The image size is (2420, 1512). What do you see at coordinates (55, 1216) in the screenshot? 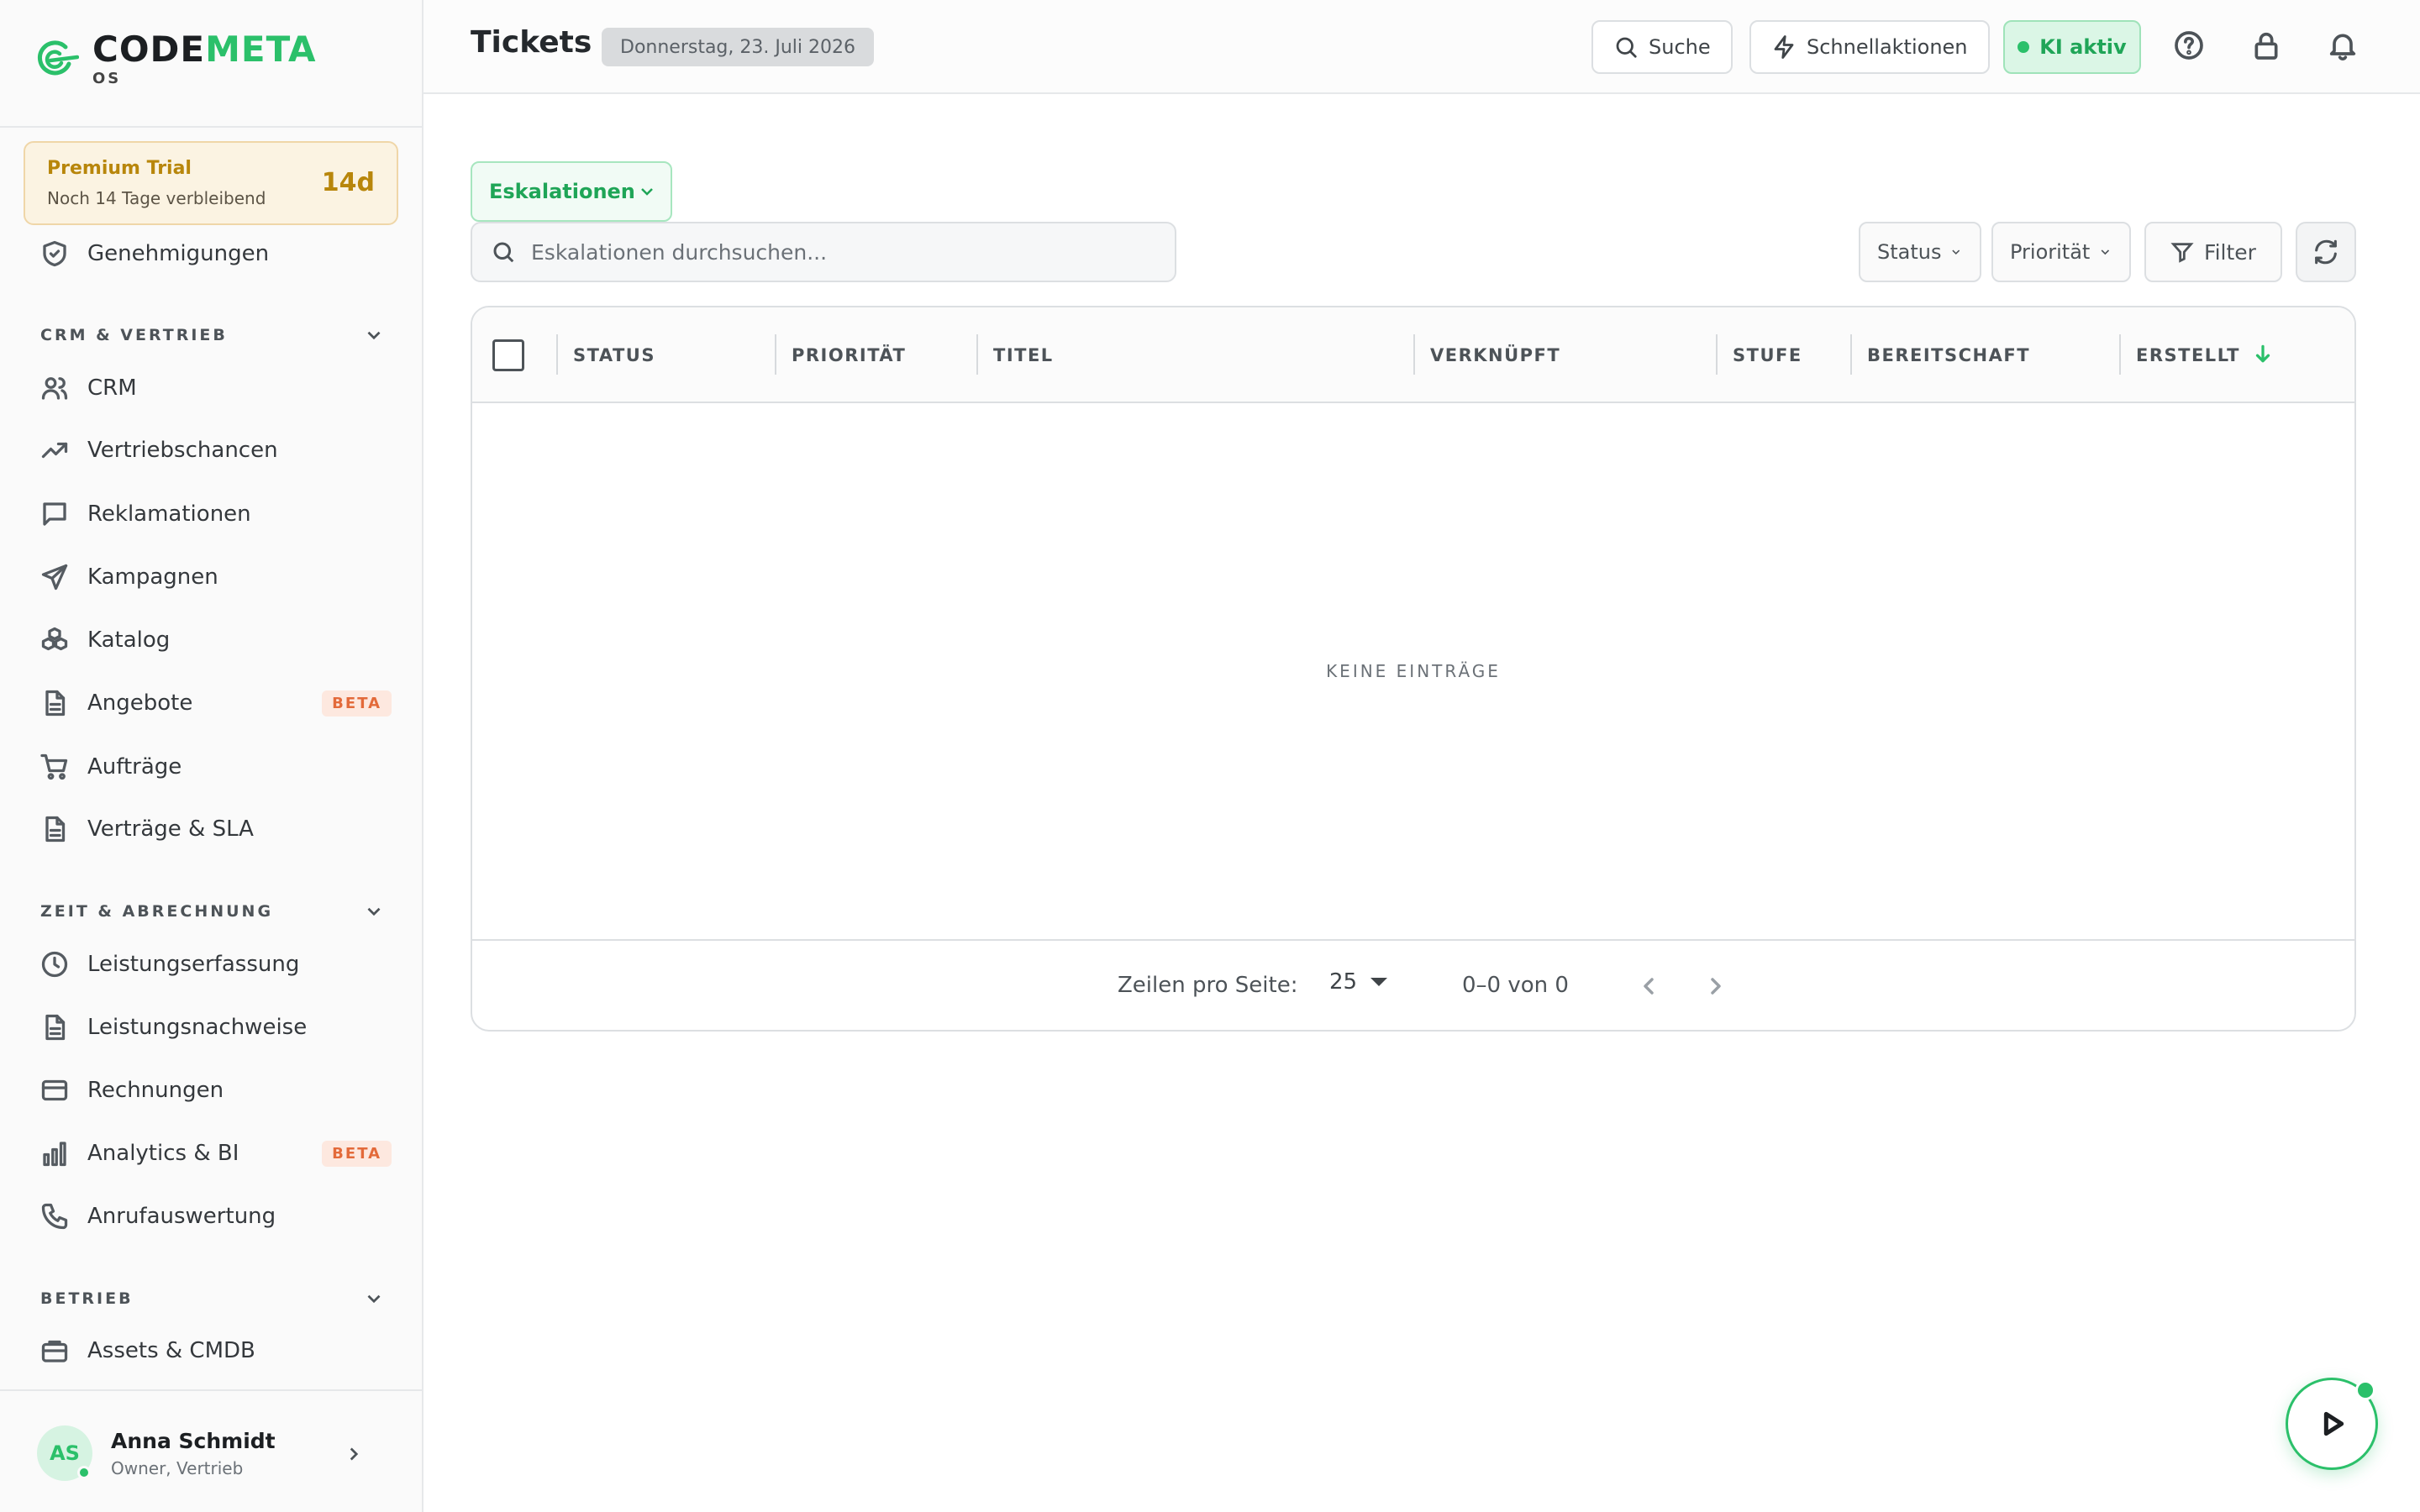
I see `phone-icon` at bounding box center [55, 1216].